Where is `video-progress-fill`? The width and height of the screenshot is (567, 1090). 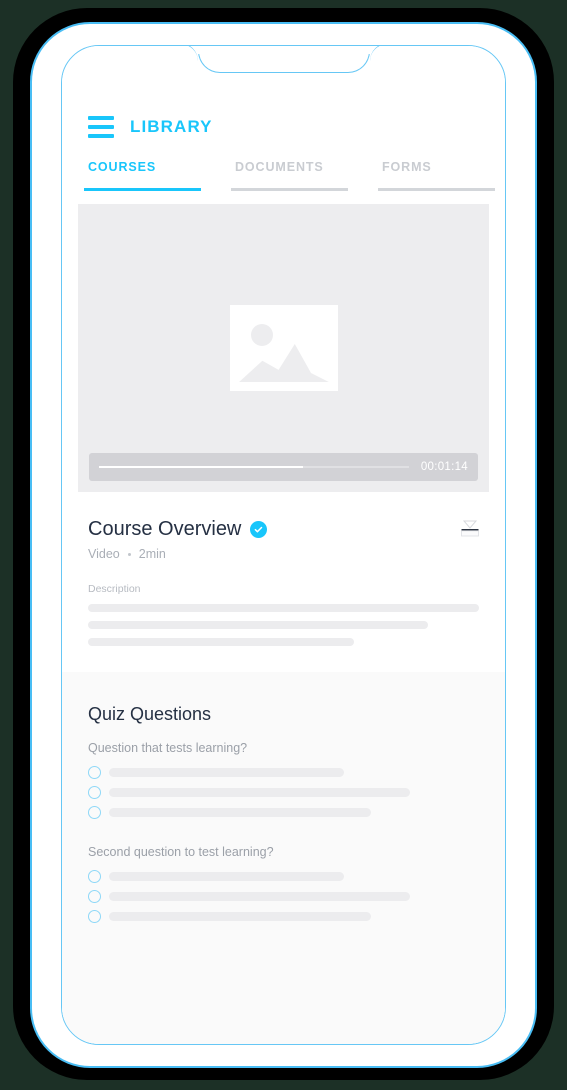
video-progress-fill is located at coordinates (201, 467).